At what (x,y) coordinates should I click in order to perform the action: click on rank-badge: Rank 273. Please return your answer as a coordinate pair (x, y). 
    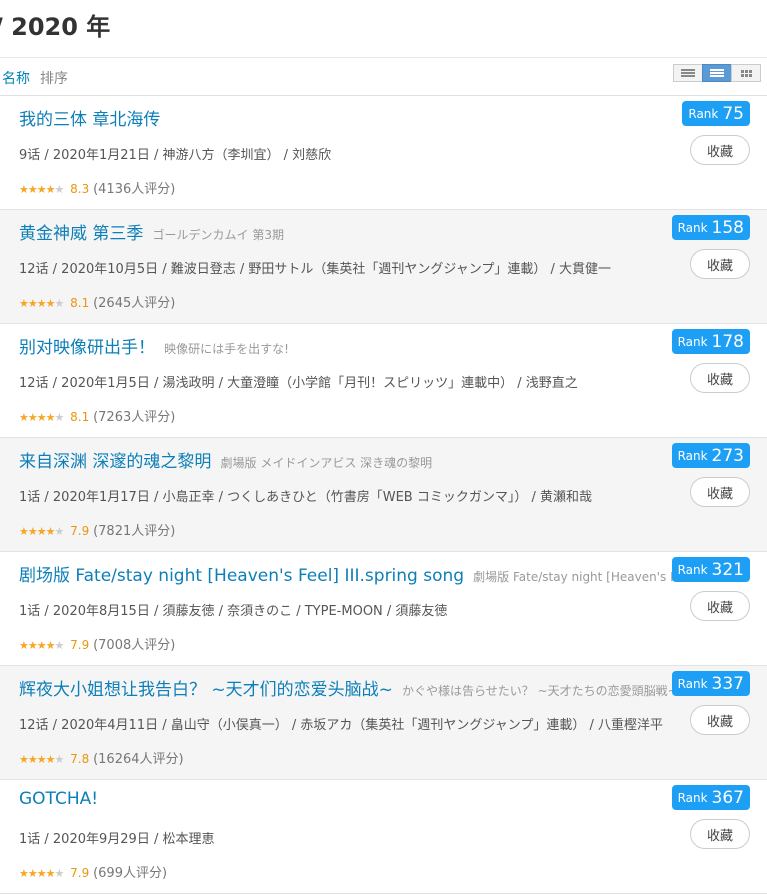
    Looking at the image, I should click on (710, 455).